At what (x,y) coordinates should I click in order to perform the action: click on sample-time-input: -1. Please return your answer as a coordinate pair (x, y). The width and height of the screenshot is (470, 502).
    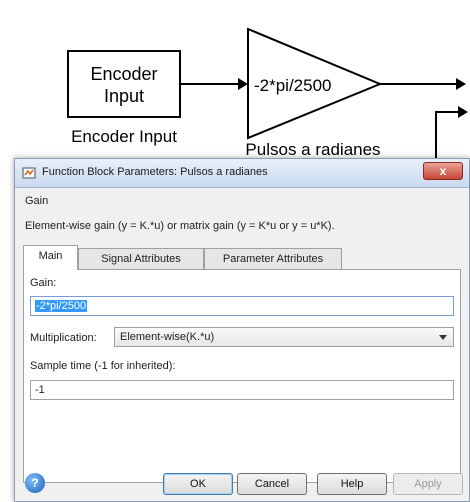
    Looking at the image, I should click on (242, 390).